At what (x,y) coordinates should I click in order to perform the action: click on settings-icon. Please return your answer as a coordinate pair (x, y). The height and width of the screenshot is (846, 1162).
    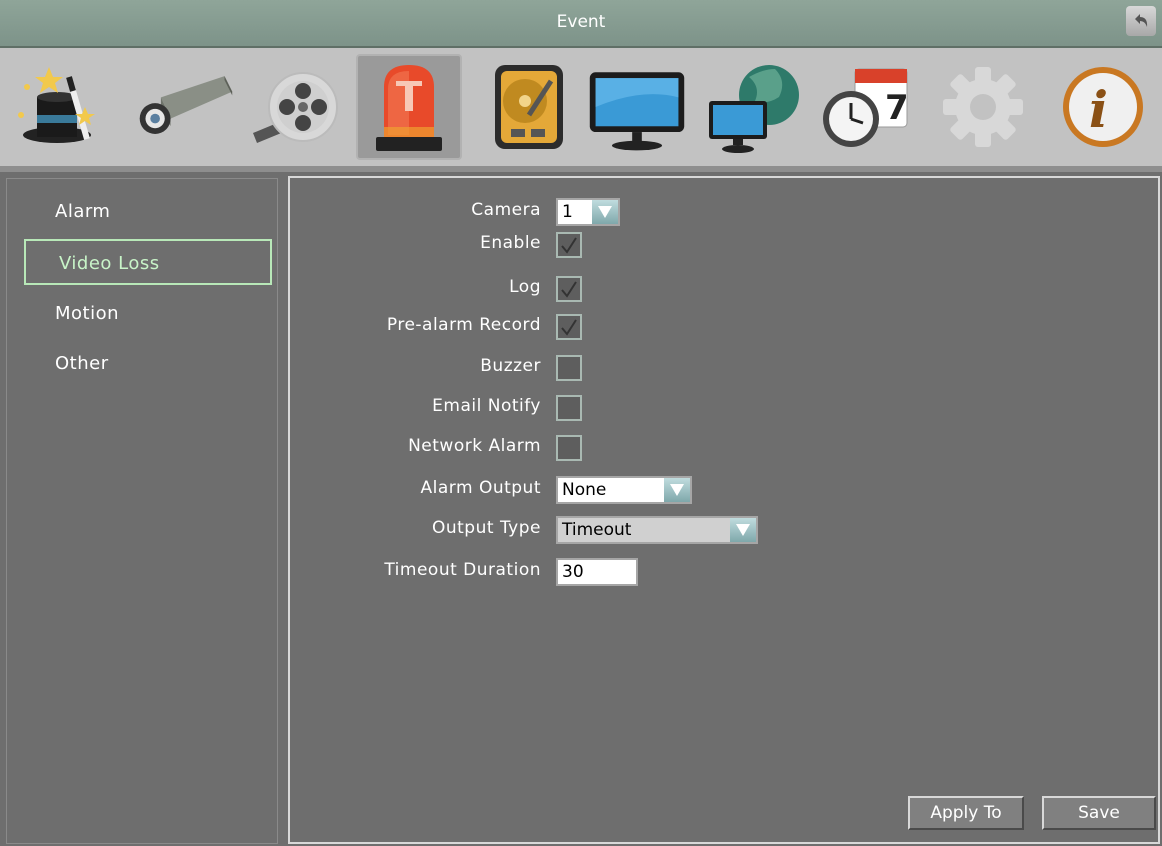
    Looking at the image, I should click on (983, 107).